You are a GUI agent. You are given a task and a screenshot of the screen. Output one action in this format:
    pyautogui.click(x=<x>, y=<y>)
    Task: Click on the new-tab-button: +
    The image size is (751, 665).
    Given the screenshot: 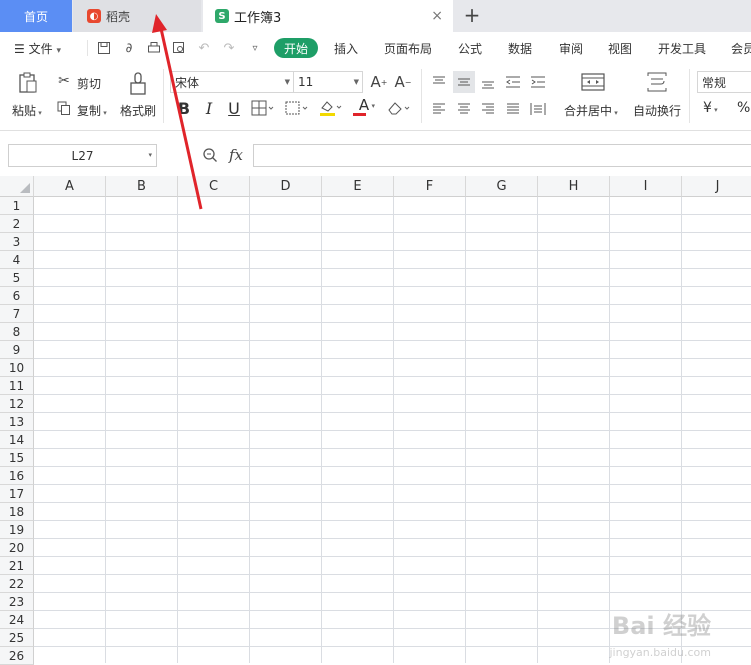 What is the action you would take?
    pyautogui.click(x=472, y=15)
    